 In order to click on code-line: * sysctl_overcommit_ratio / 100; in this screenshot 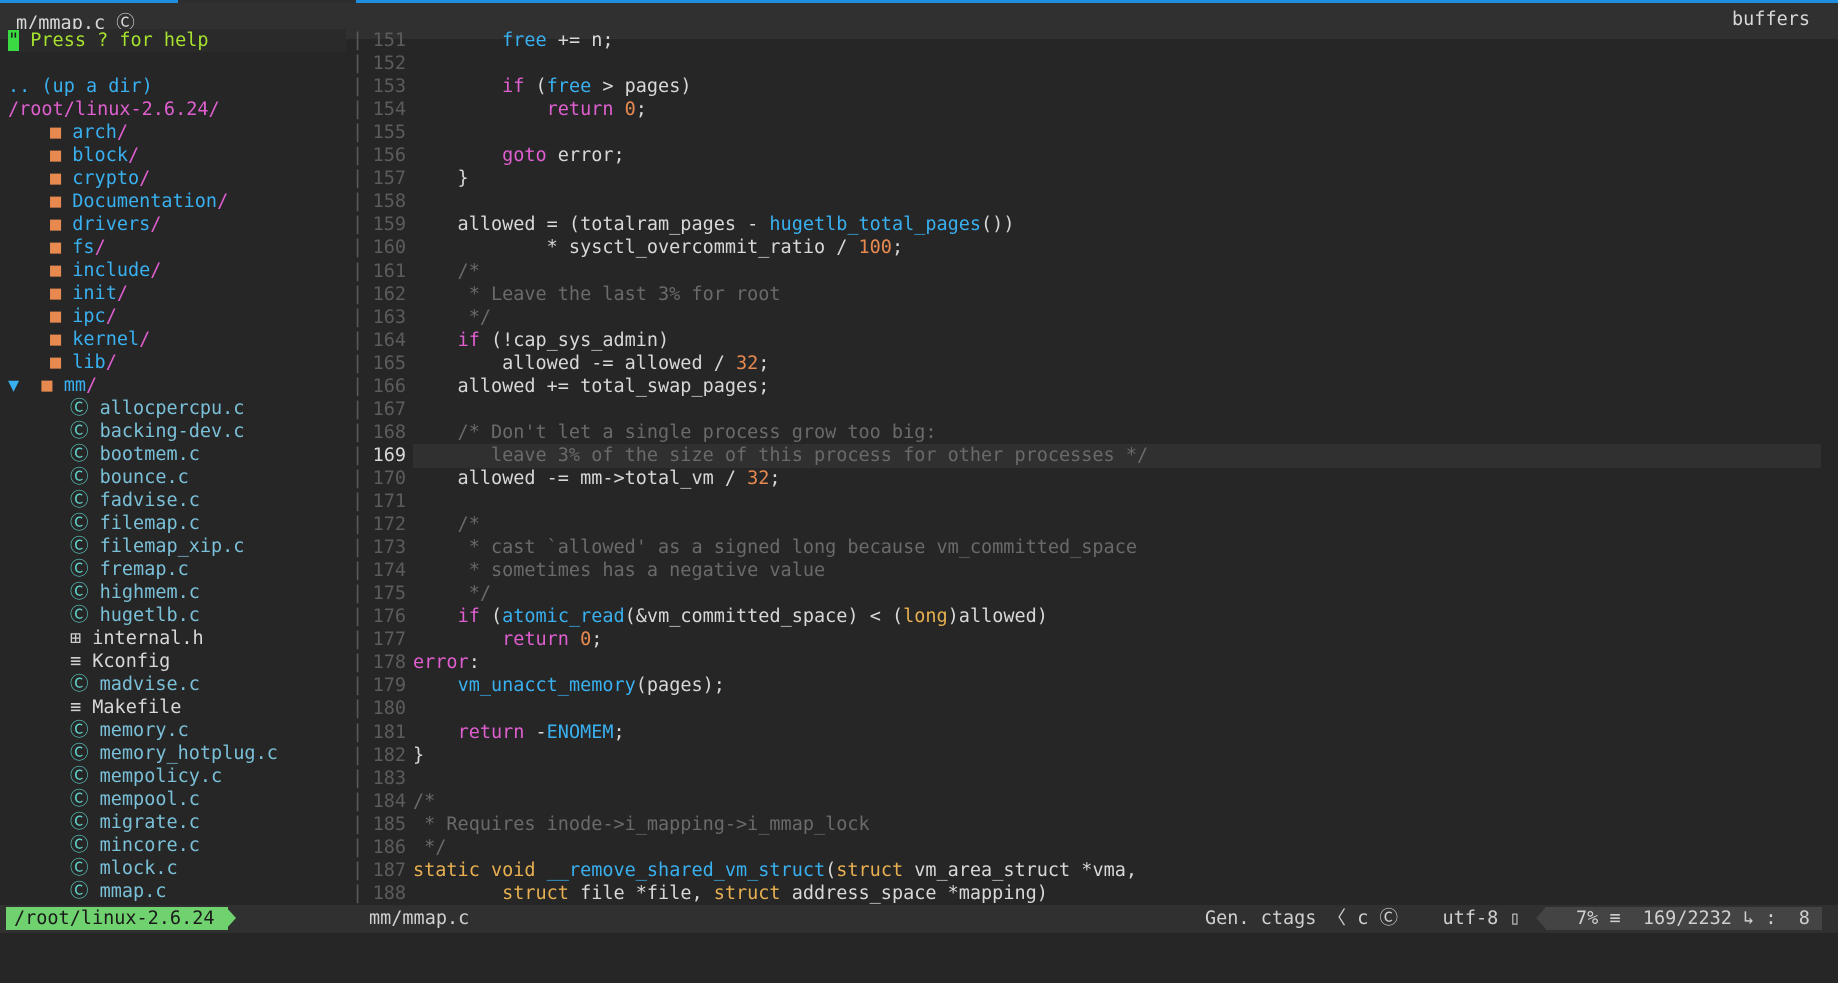, I will do `click(658, 247)`.